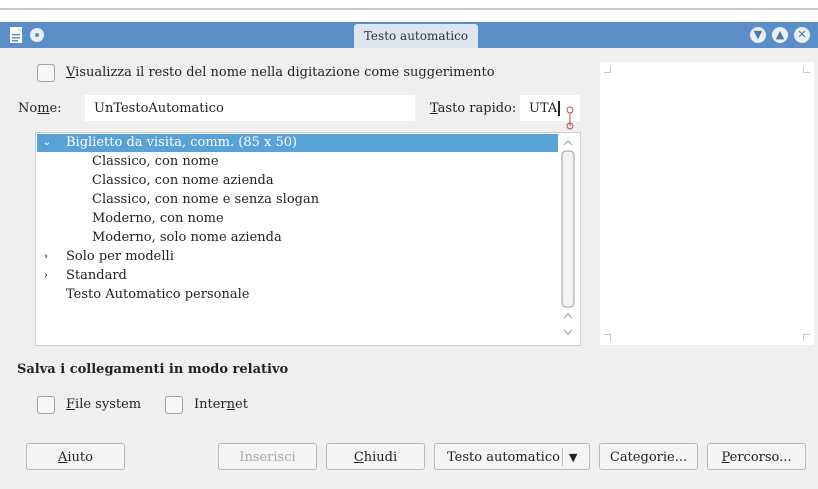 The height and width of the screenshot is (489, 818). I want to click on shortcut-label: Tasto rapido:, so click(473, 108).